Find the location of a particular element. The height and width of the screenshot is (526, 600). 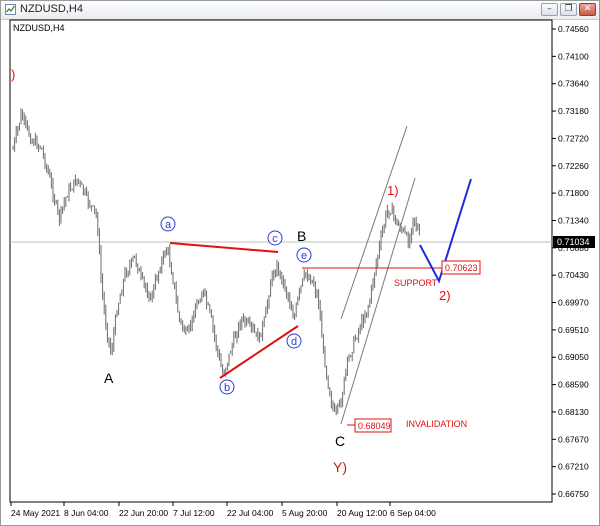

price-axis-label: 0.69510 is located at coordinates (573, 330).